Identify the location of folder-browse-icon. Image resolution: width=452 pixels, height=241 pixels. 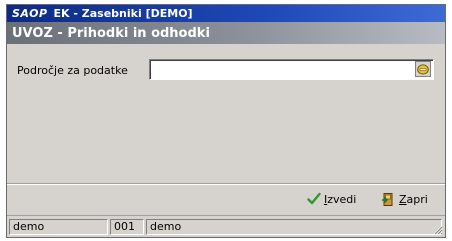
(423, 69).